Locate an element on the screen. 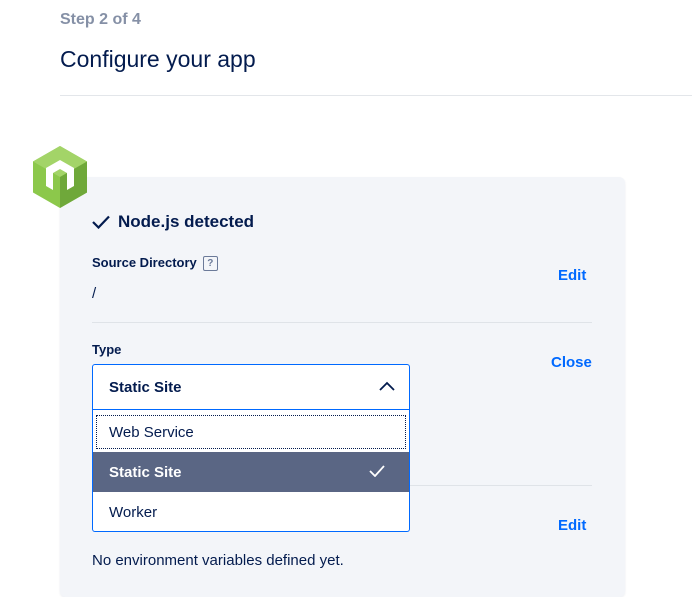 This screenshot has height=597, width=692. source-directory-edit-link: Edit is located at coordinates (572, 275).